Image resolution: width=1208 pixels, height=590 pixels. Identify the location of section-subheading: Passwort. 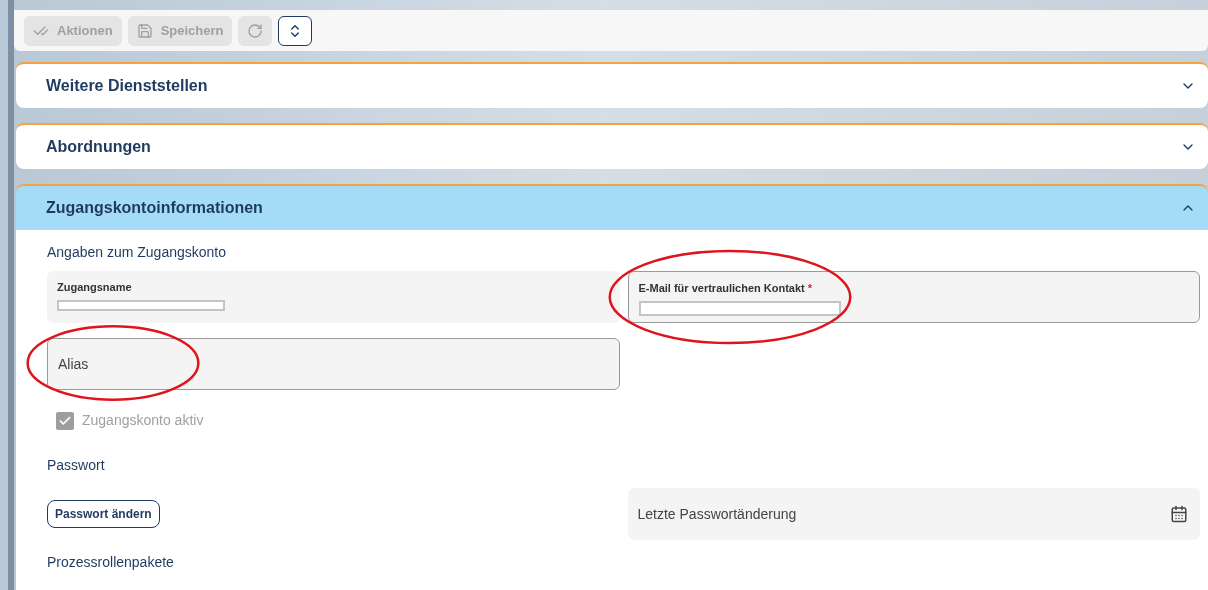
(76, 465).